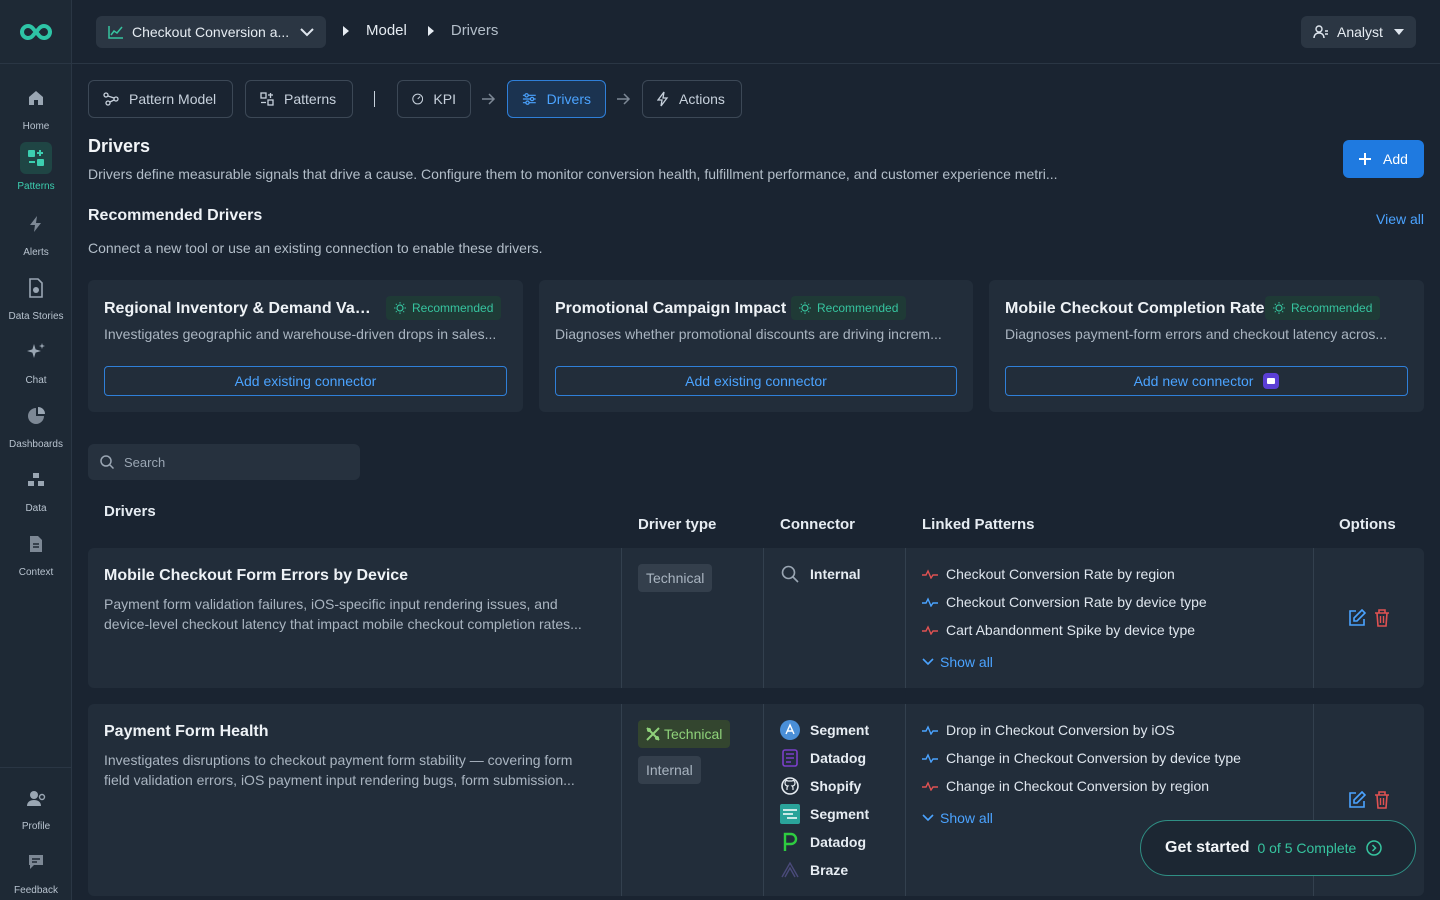 This screenshot has width=1440, height=900. I want to click on linked-pattern-item: Drop in Checkout Conversion by iOS, so click(1048, 730).